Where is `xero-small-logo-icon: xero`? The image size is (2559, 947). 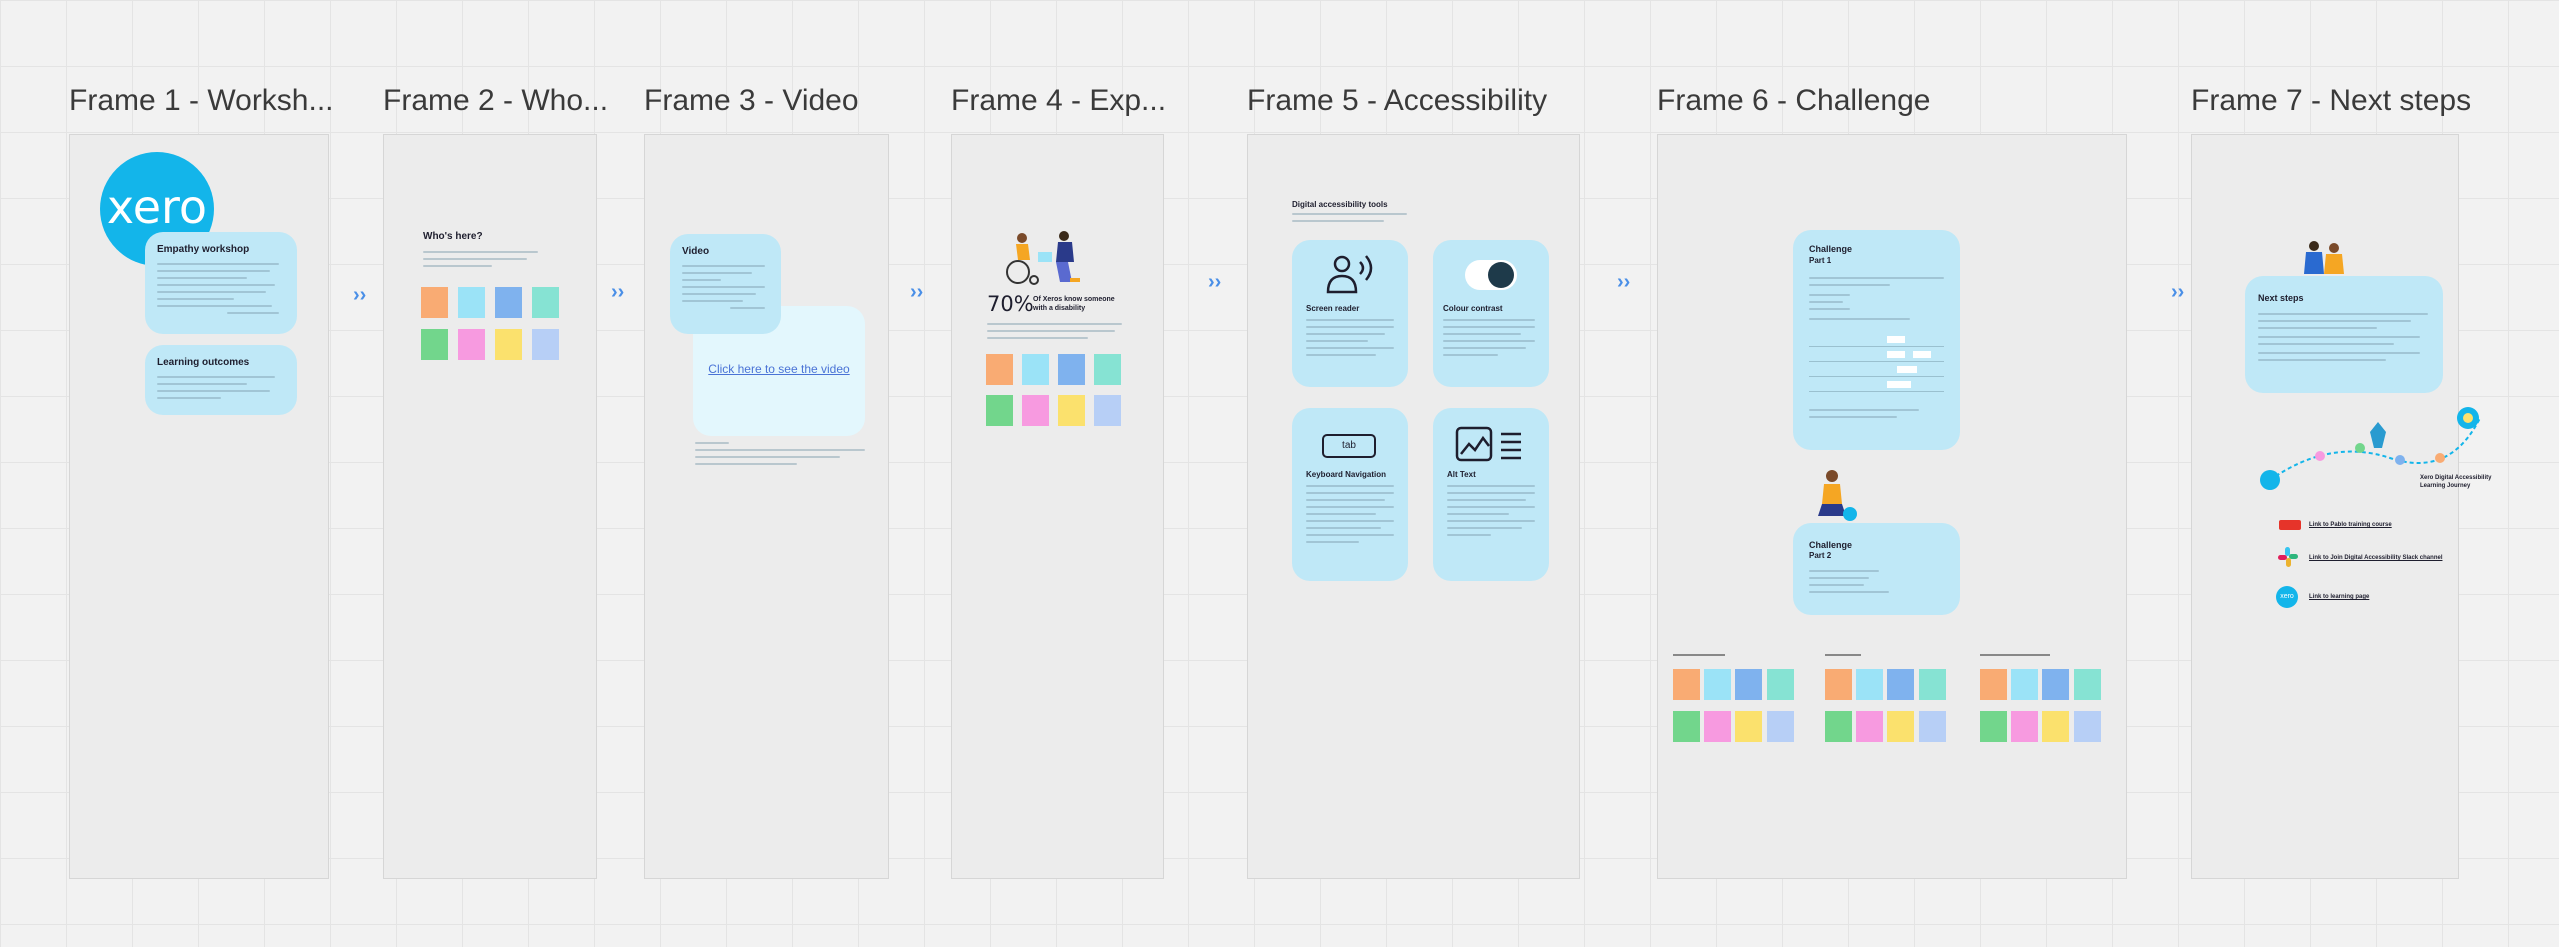
xero-small-logo-icon: xero is located at coordinates (2287, 597).